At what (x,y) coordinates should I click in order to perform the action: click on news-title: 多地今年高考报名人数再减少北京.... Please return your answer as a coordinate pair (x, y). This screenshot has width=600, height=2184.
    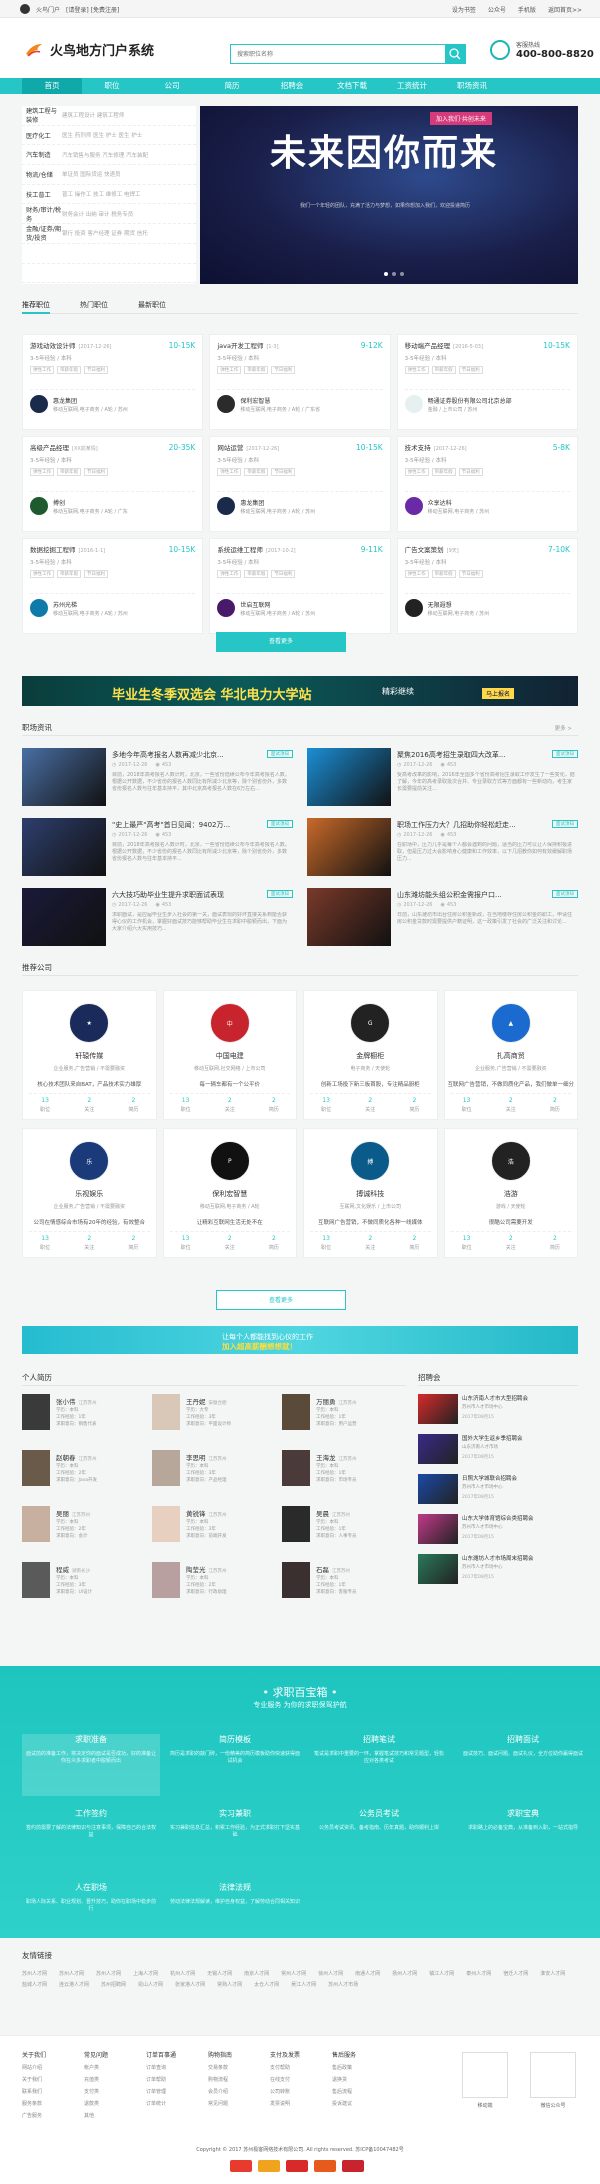
    Looking at the image, I should click on (187, 755).